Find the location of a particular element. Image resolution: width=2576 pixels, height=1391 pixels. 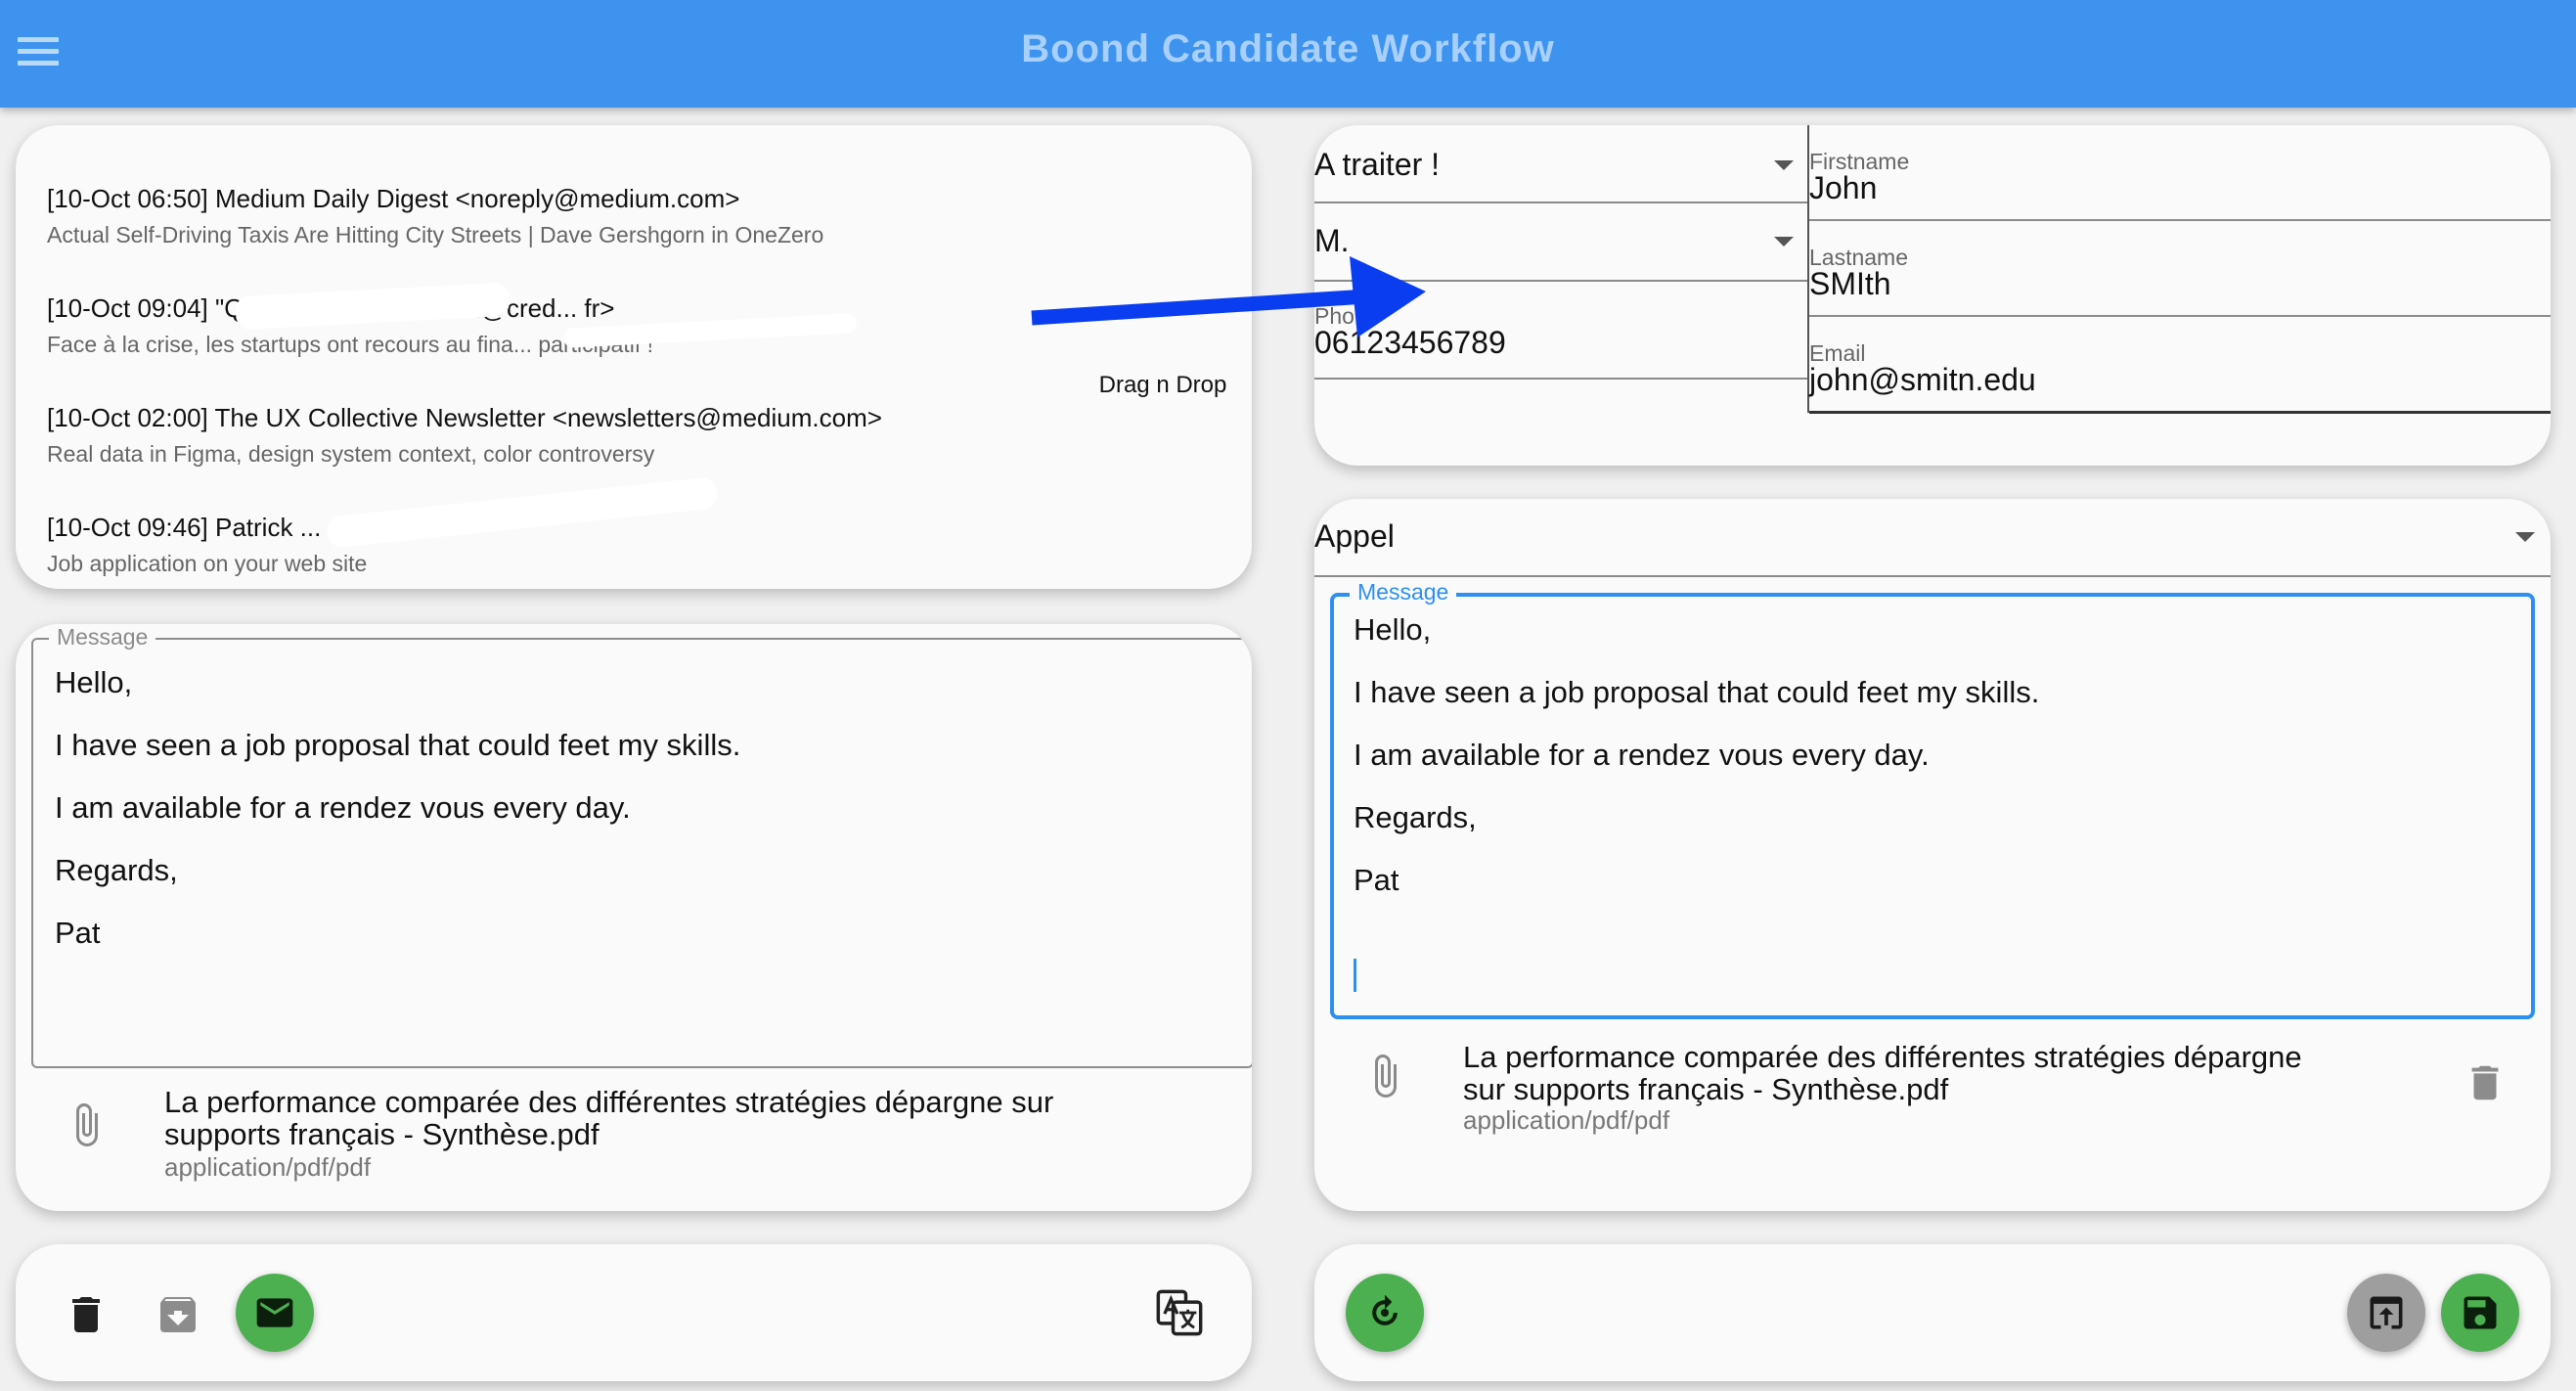

save-icon is located at coordinates (2480, 1312).